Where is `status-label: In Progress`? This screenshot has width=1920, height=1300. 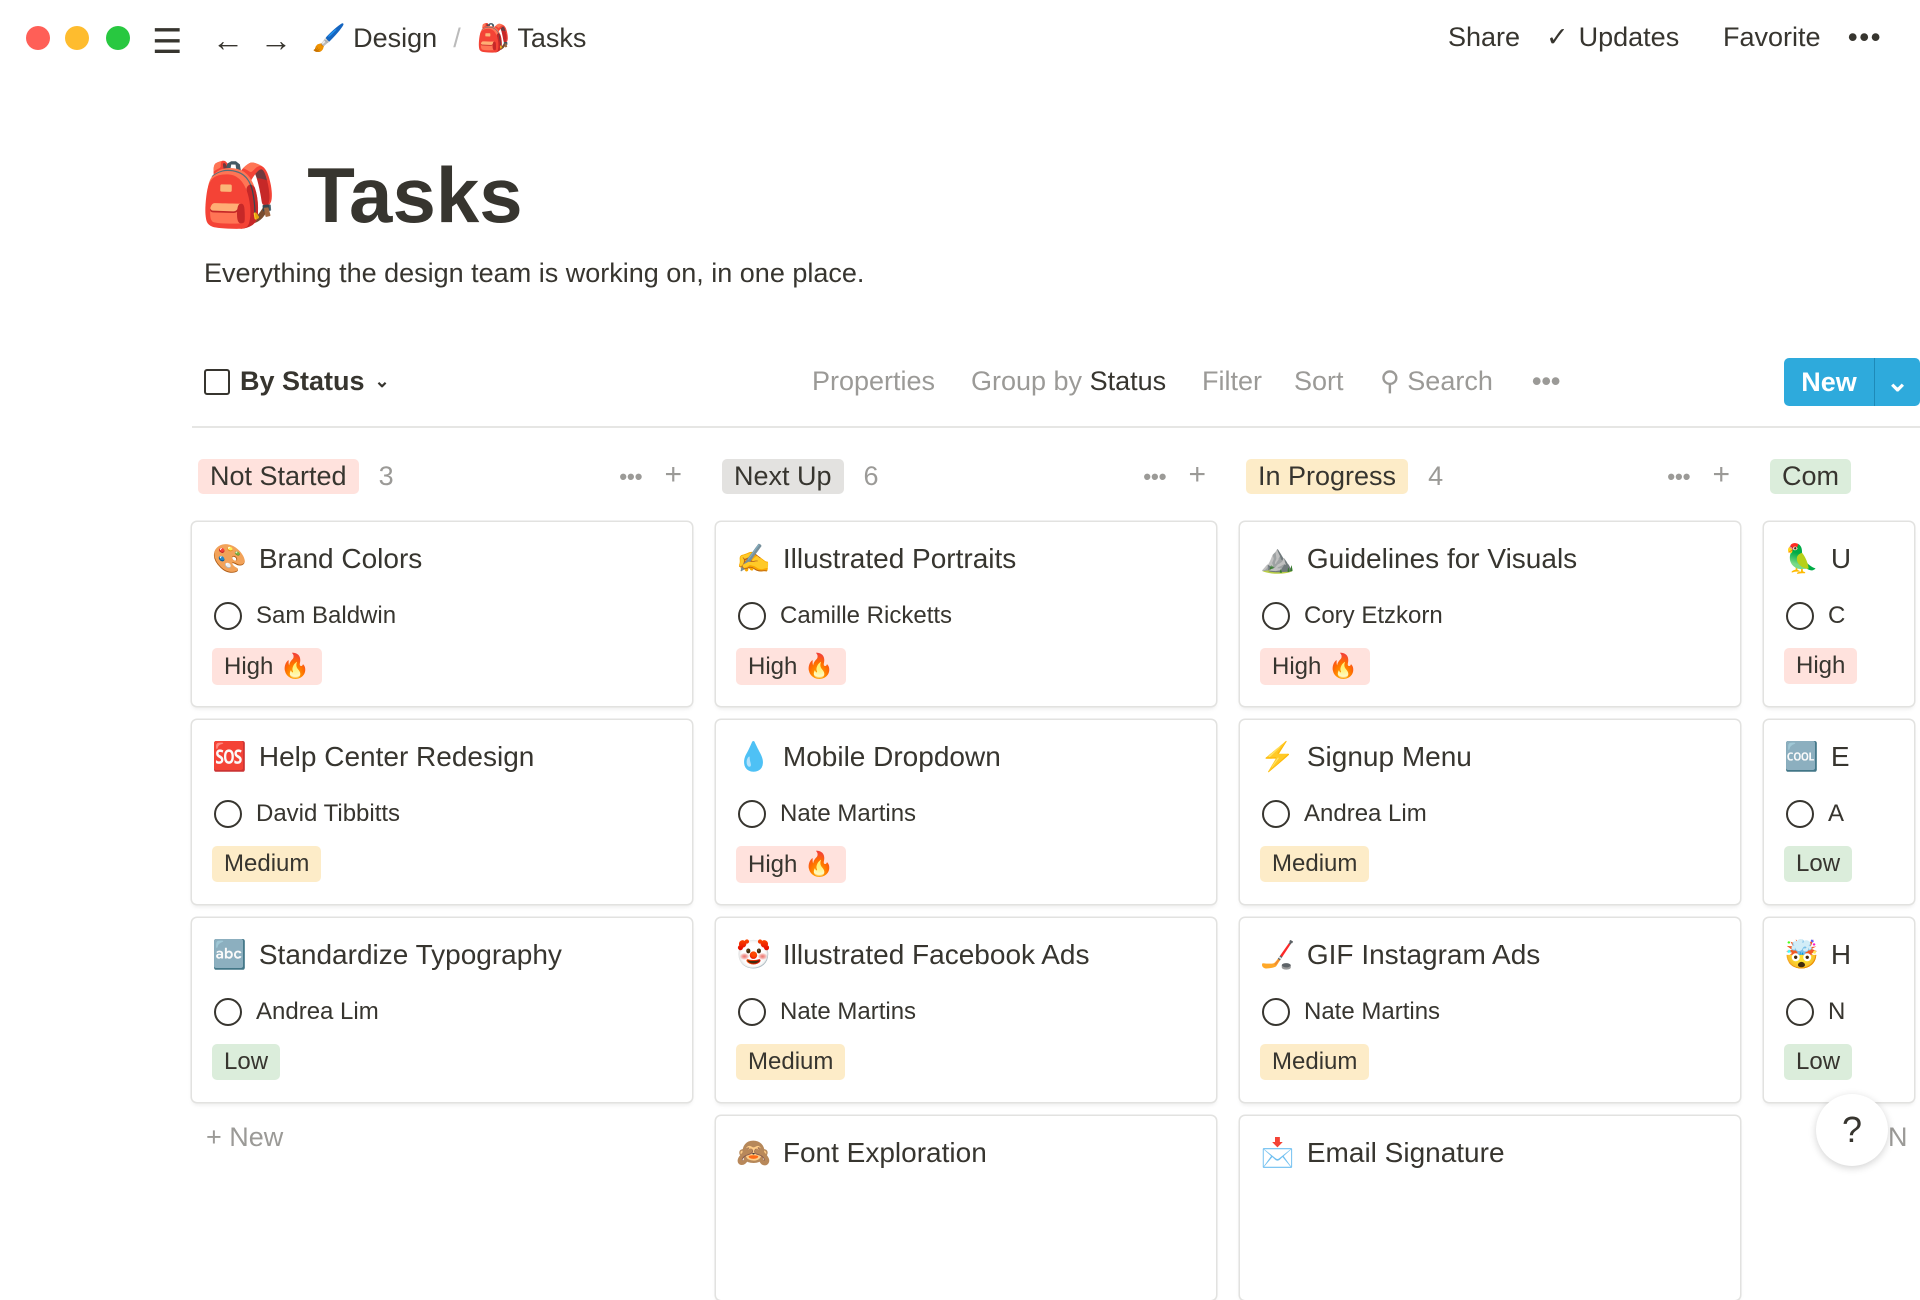 status-label: In Progress is located at coordinates (1327, 476).